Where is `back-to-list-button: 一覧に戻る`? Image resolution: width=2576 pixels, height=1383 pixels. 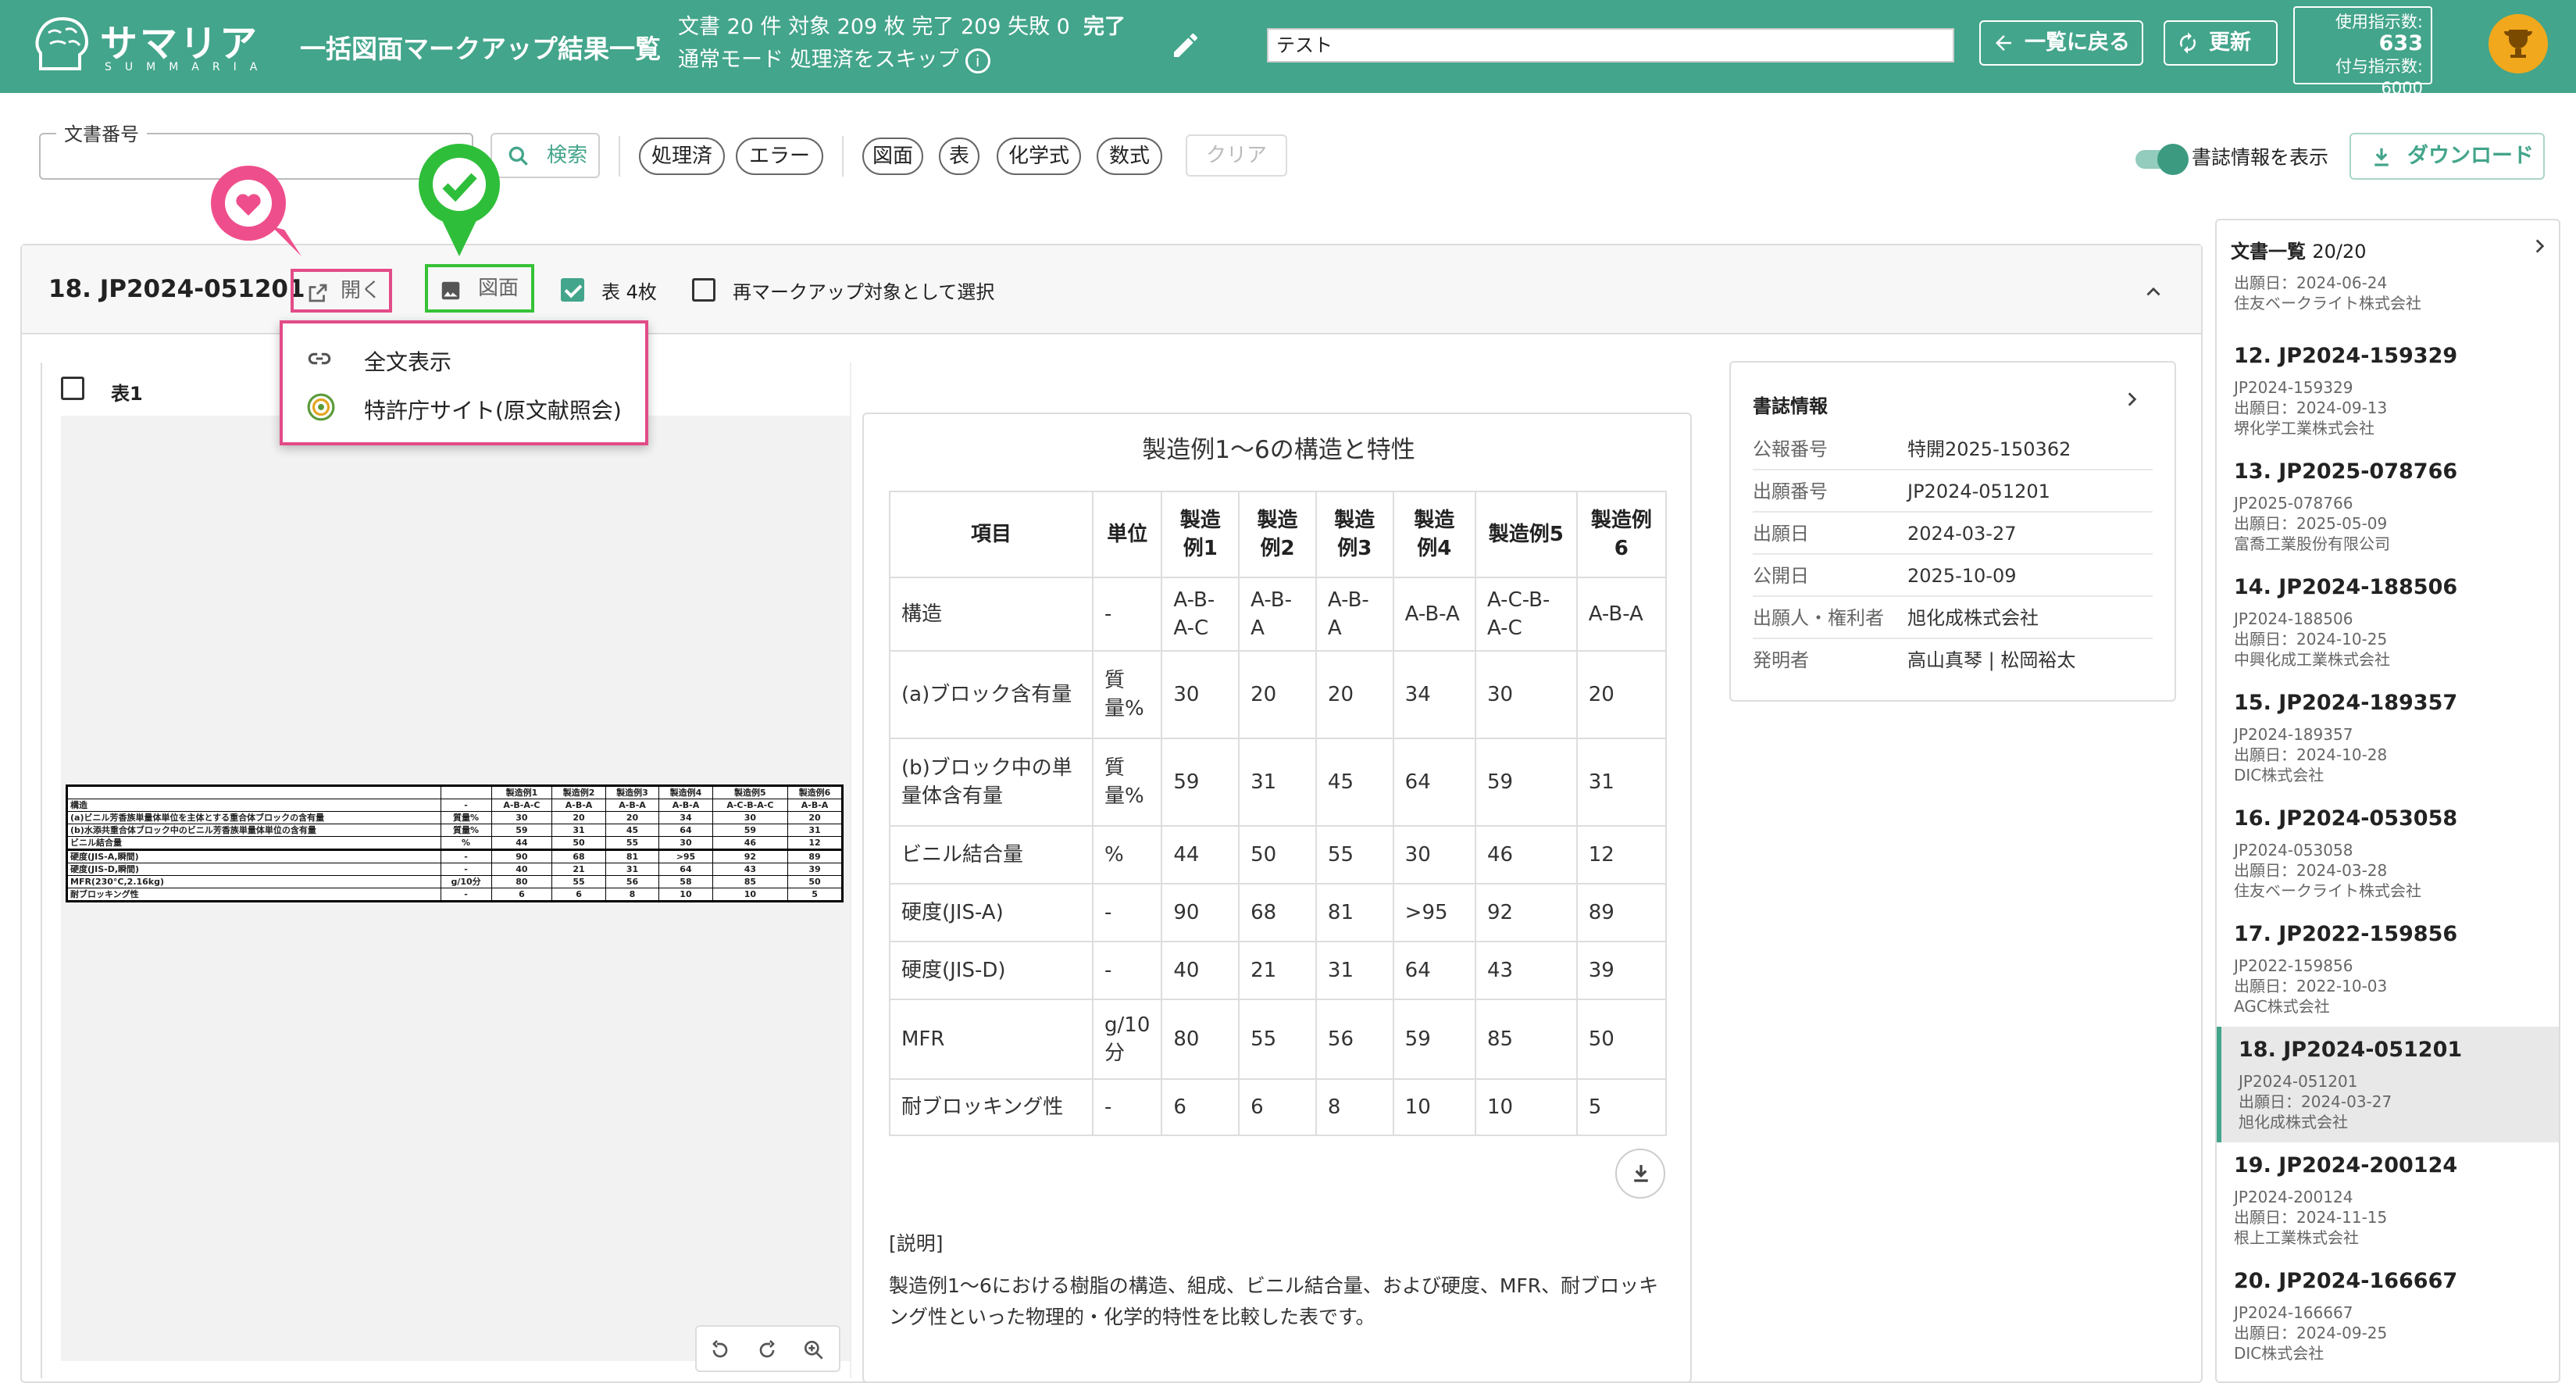 back-to-list-button: 一覧に戻る is located at coordinates (2061, 43).